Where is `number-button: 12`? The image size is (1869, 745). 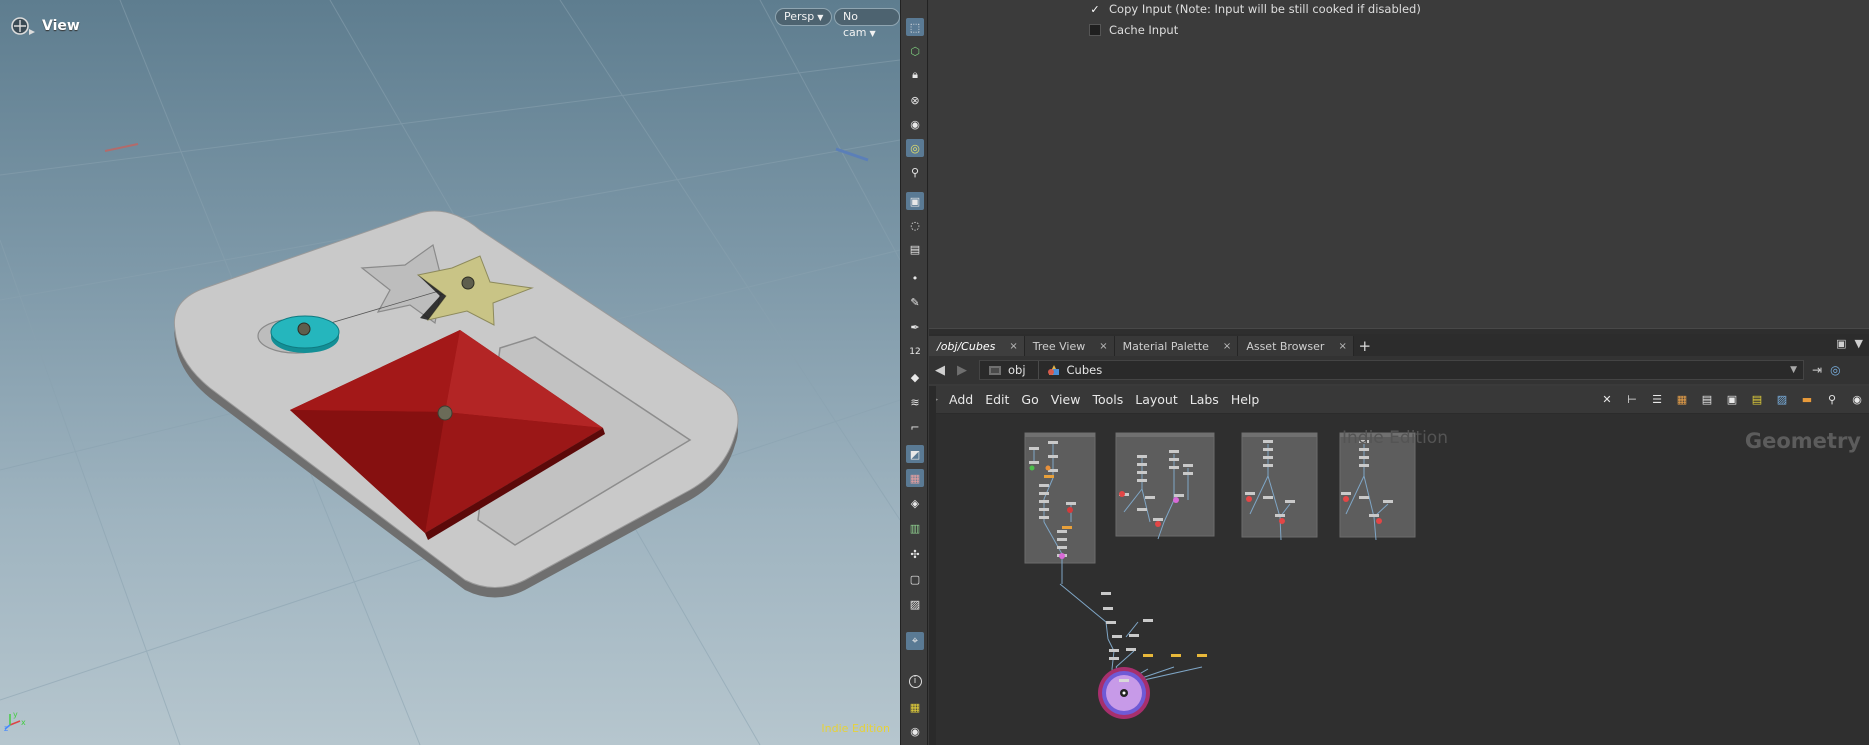
number-button: 12 is located at coordinates (915, 352).